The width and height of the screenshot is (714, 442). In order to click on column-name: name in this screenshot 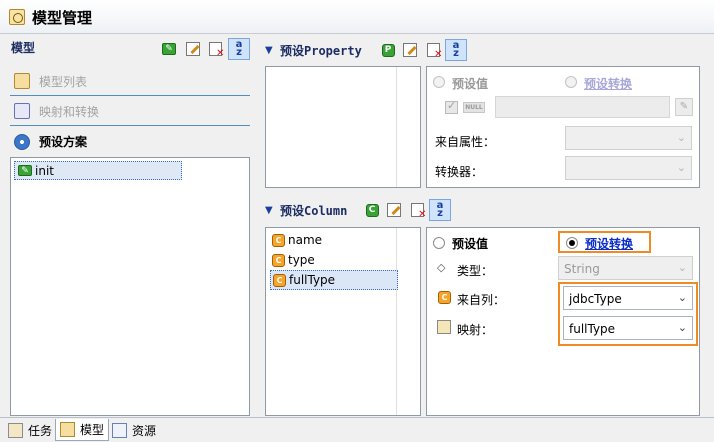, I will do `click(305, 240)`.